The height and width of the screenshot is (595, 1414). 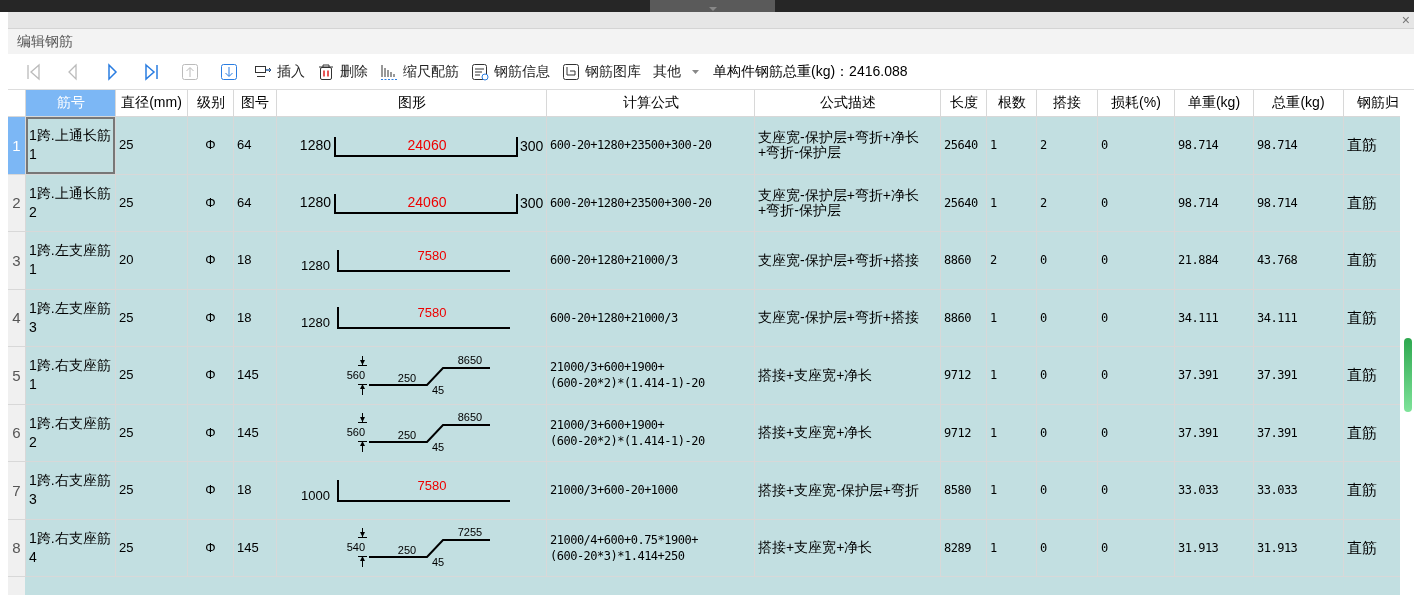 I want to click on scrollbar-thumb, so click(x=1408, y=375).